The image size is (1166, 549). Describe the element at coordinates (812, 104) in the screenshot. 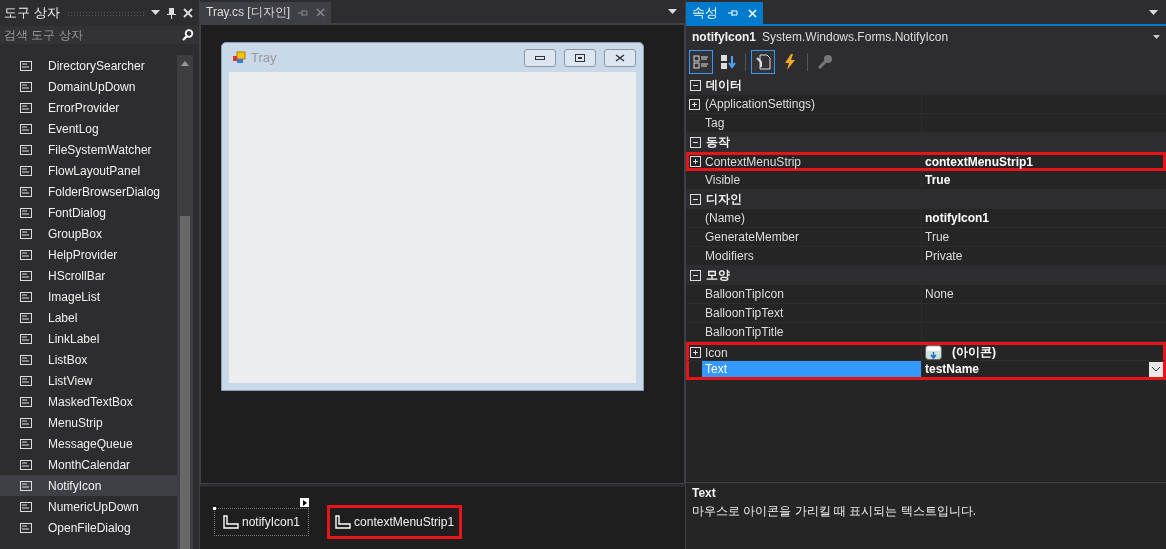

I see `property-name: (ApplicationSettings)` at that location.